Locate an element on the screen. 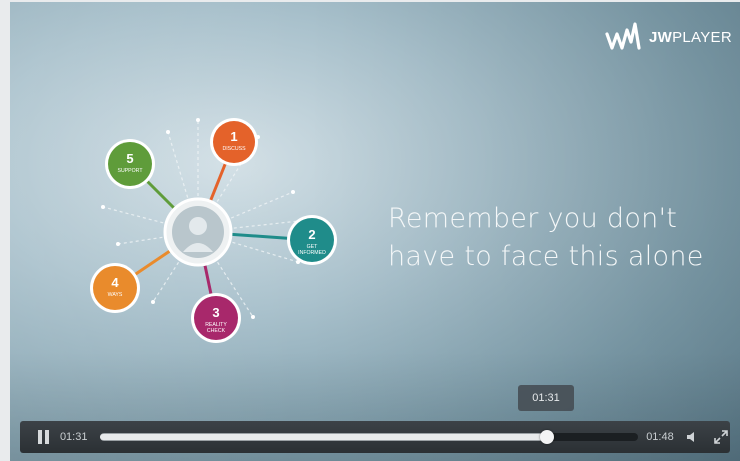 This screenshot has width=740, height=461. pause-button is located at coordinates (44, 437).